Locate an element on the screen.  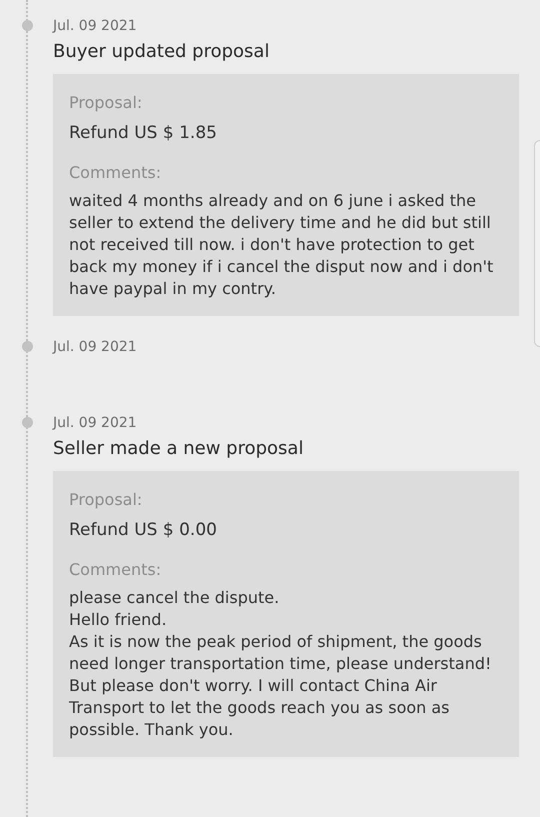
proposal-amount: Refund US $ 1.85 is located at coordinates (143, 133).